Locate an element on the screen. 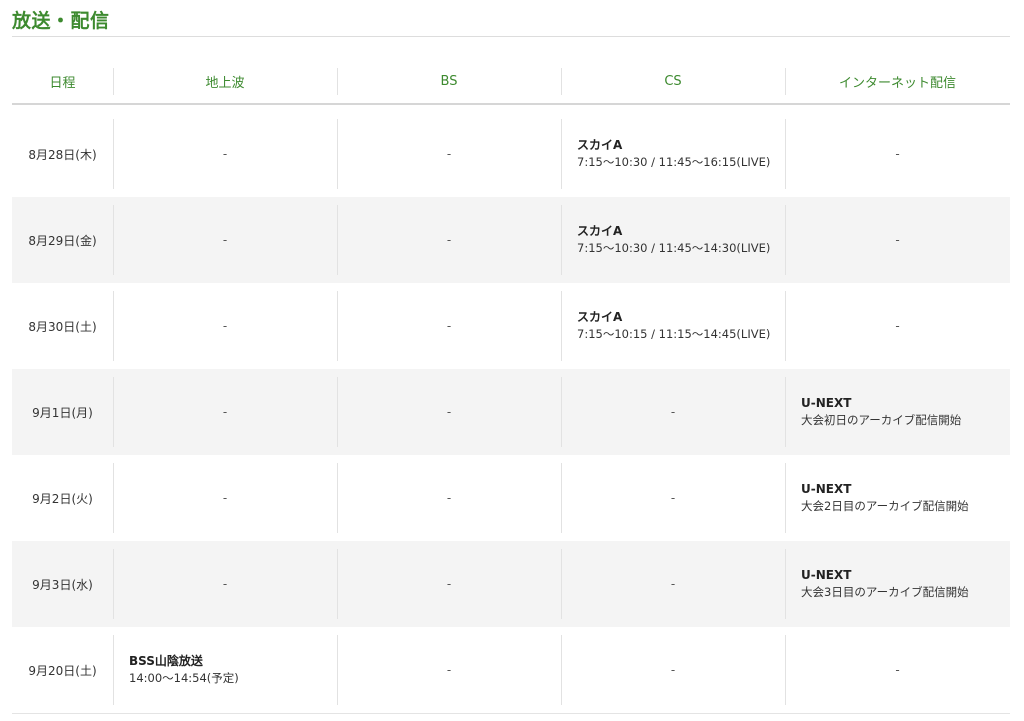  cs-cell: スカイA 7:15〜10:15 / 11:15〜14:45(LIVE) is located at coordinates (673, 326).